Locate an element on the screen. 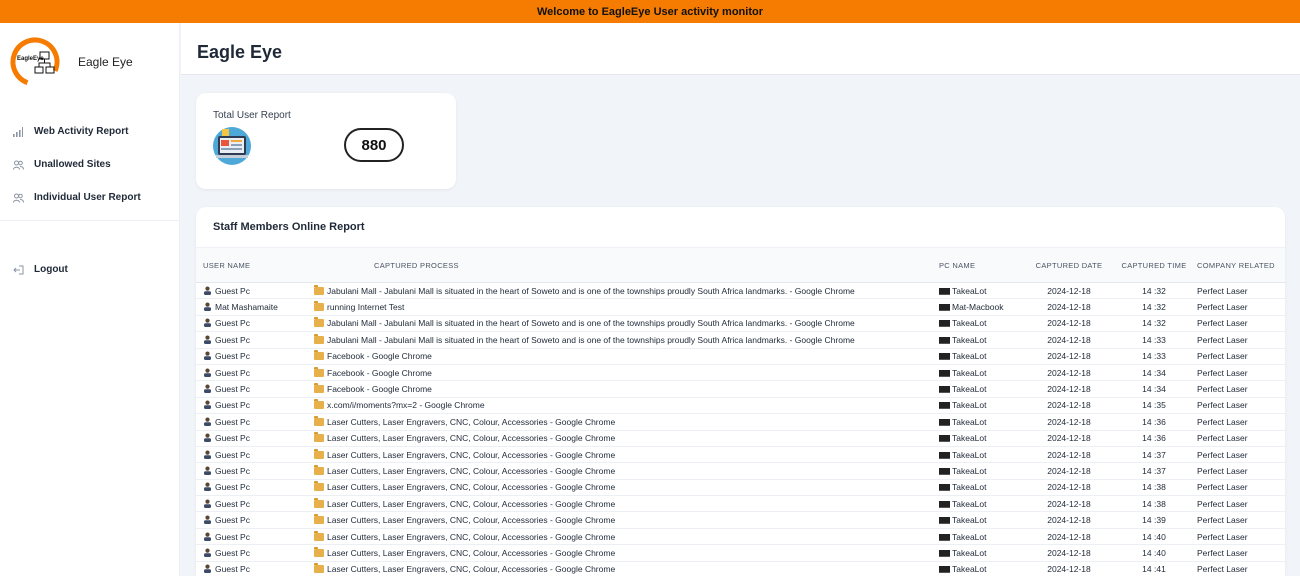  eagle-eye-logo-icon: EagleEye is located at coordinates (35, 62).